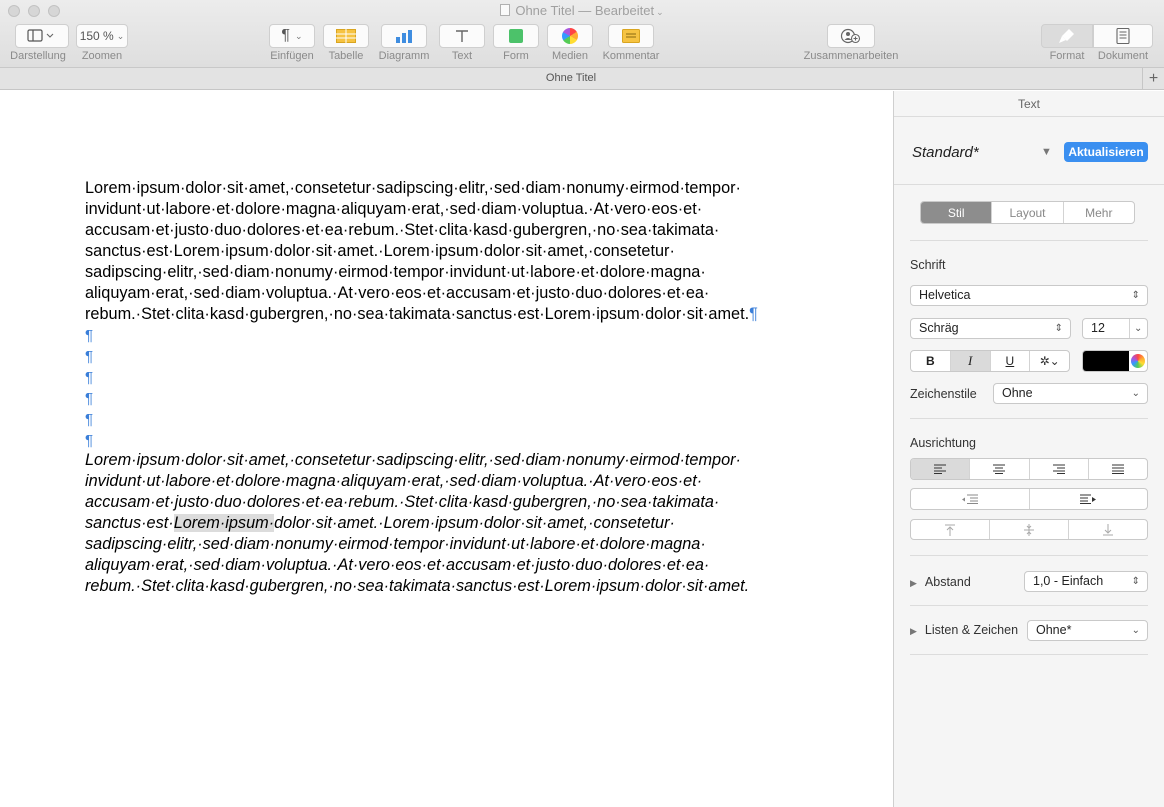 This screenshot has width=1164, height=807. I want to click on form-label: Form, so click(516, 56).